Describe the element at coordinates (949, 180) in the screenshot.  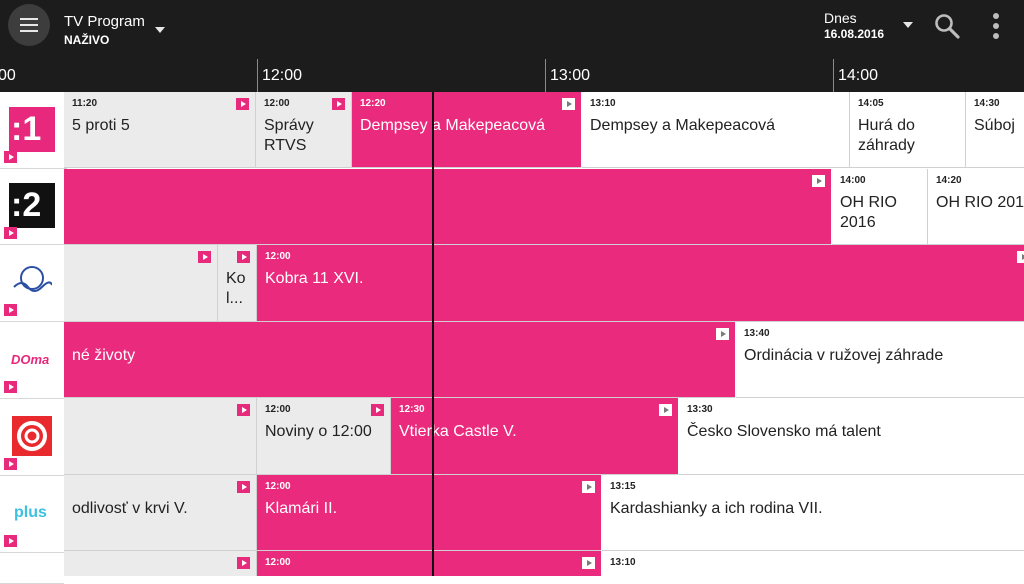
I see `program-time: 14:20` at that location.